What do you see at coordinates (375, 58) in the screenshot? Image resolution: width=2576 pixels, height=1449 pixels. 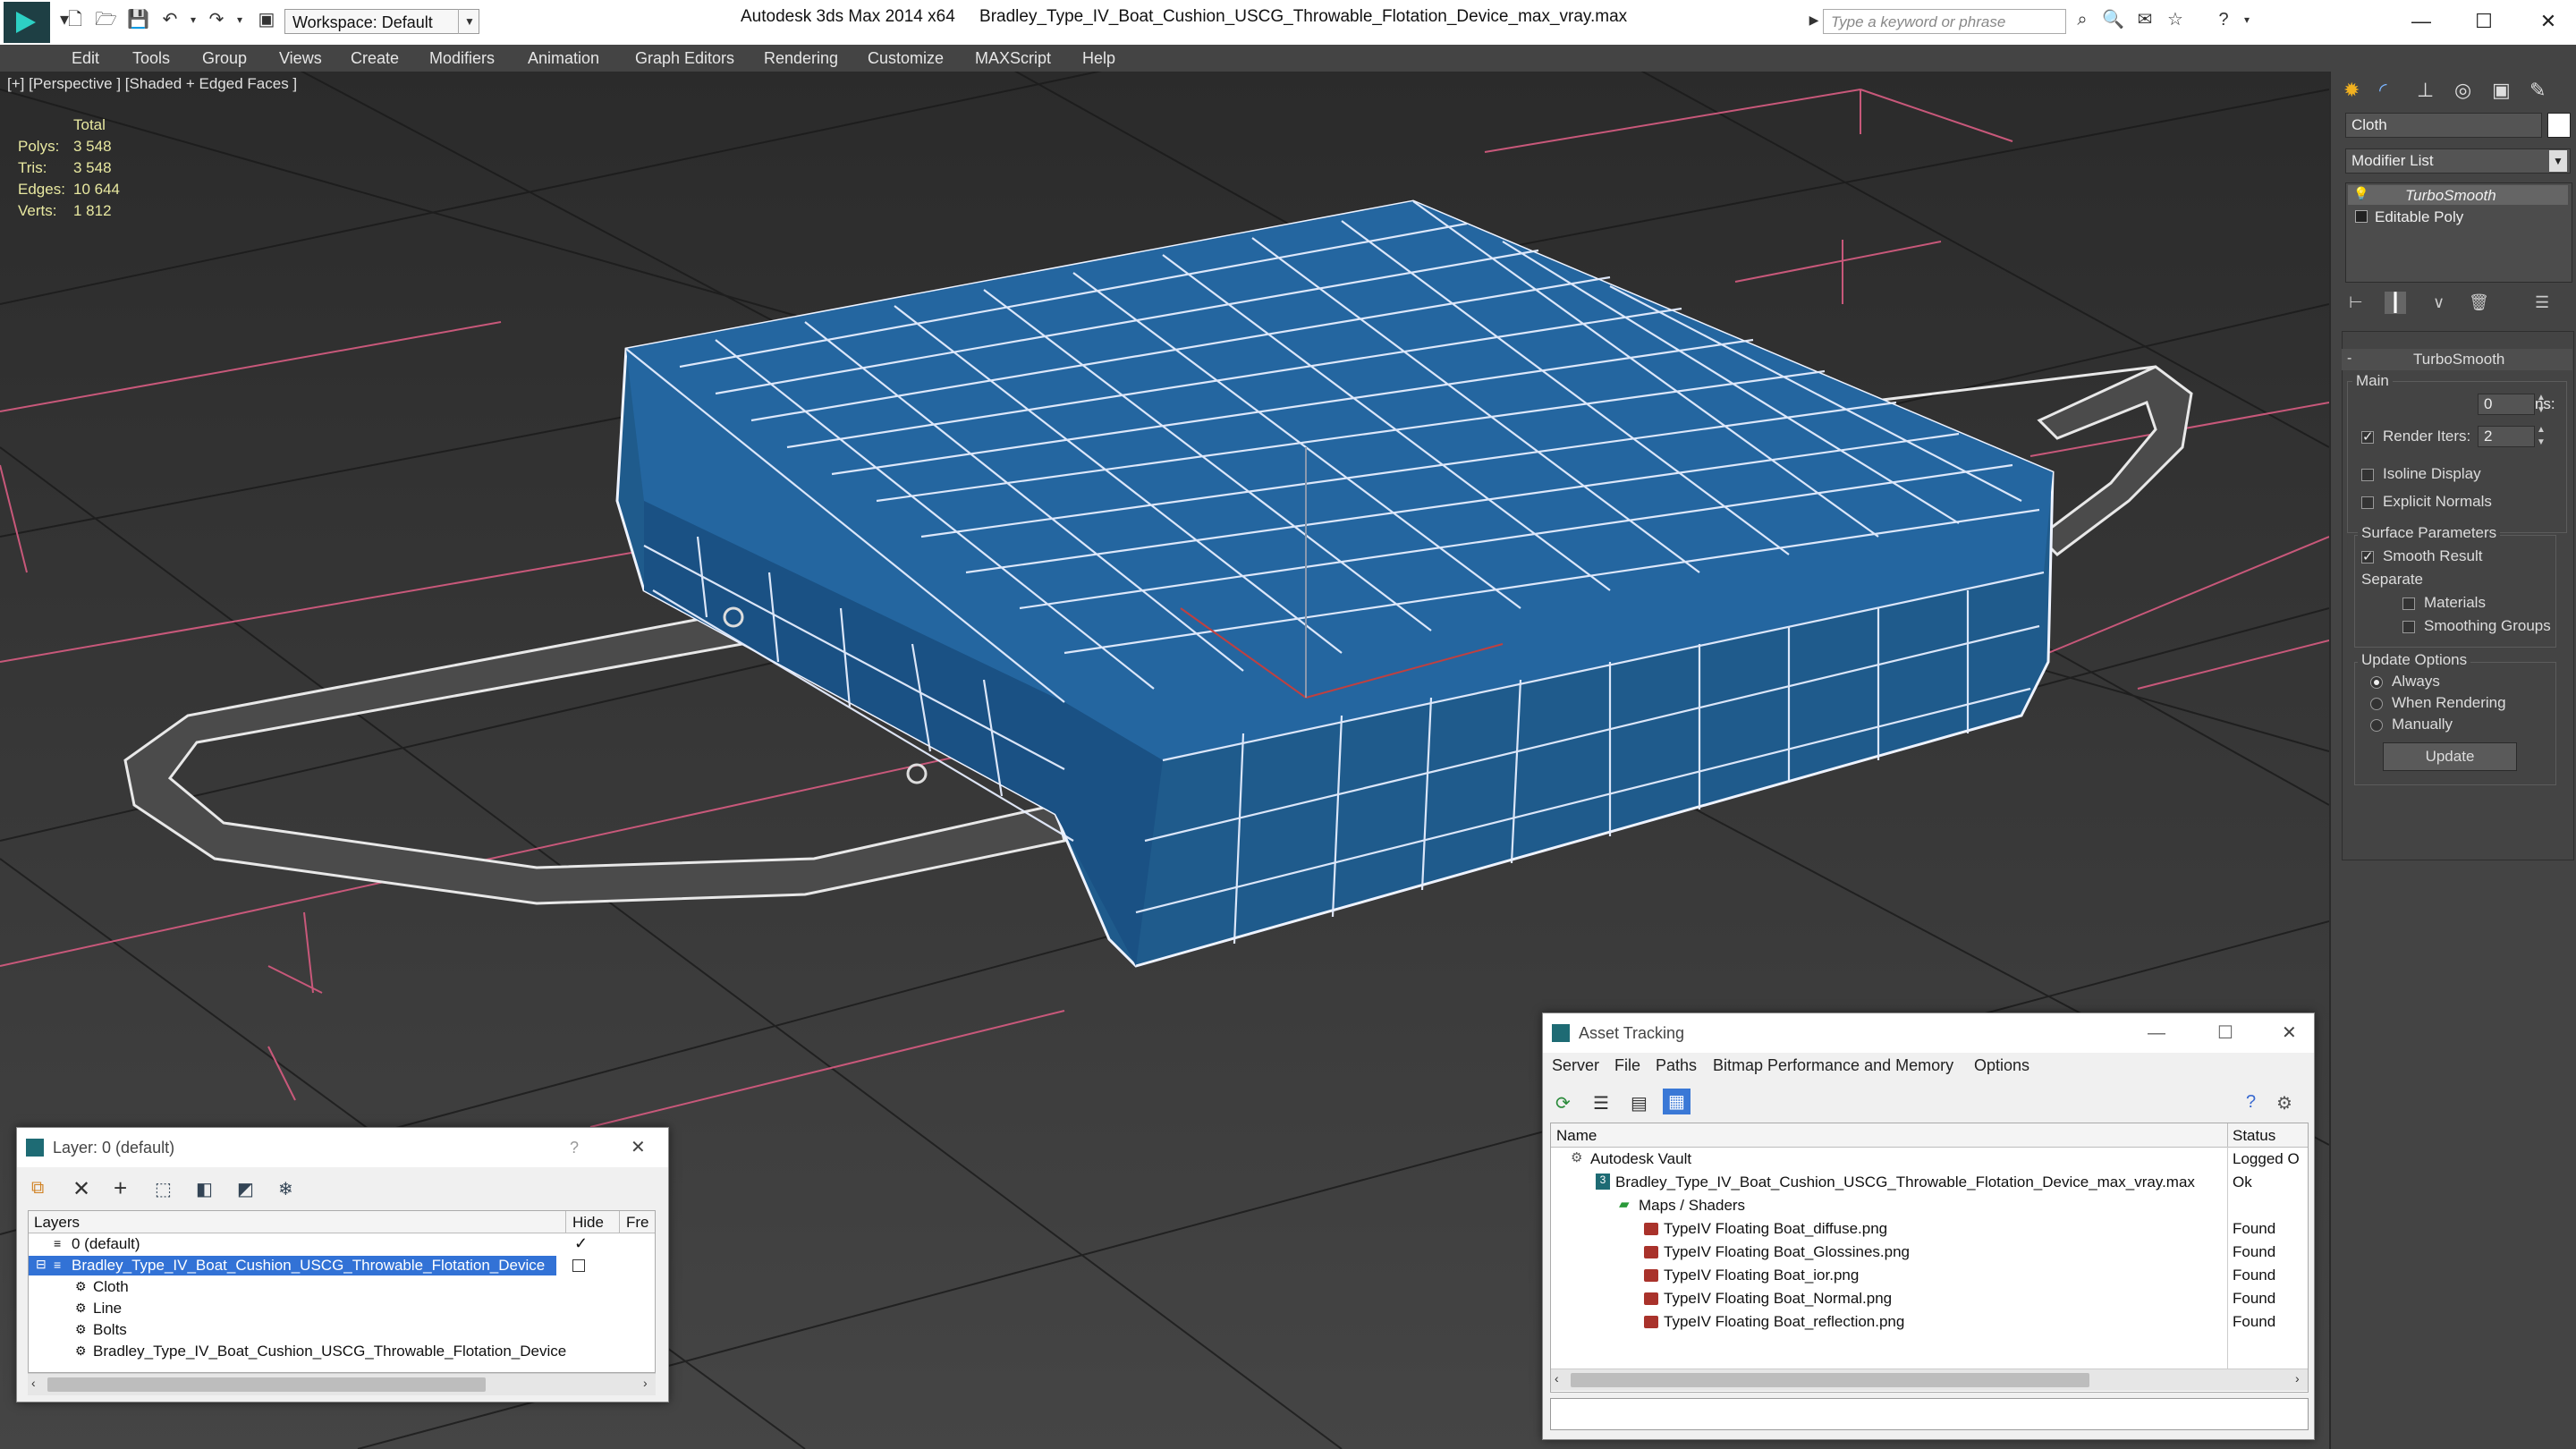 I see `menu-create: Create` at bounding box center [375, 58].